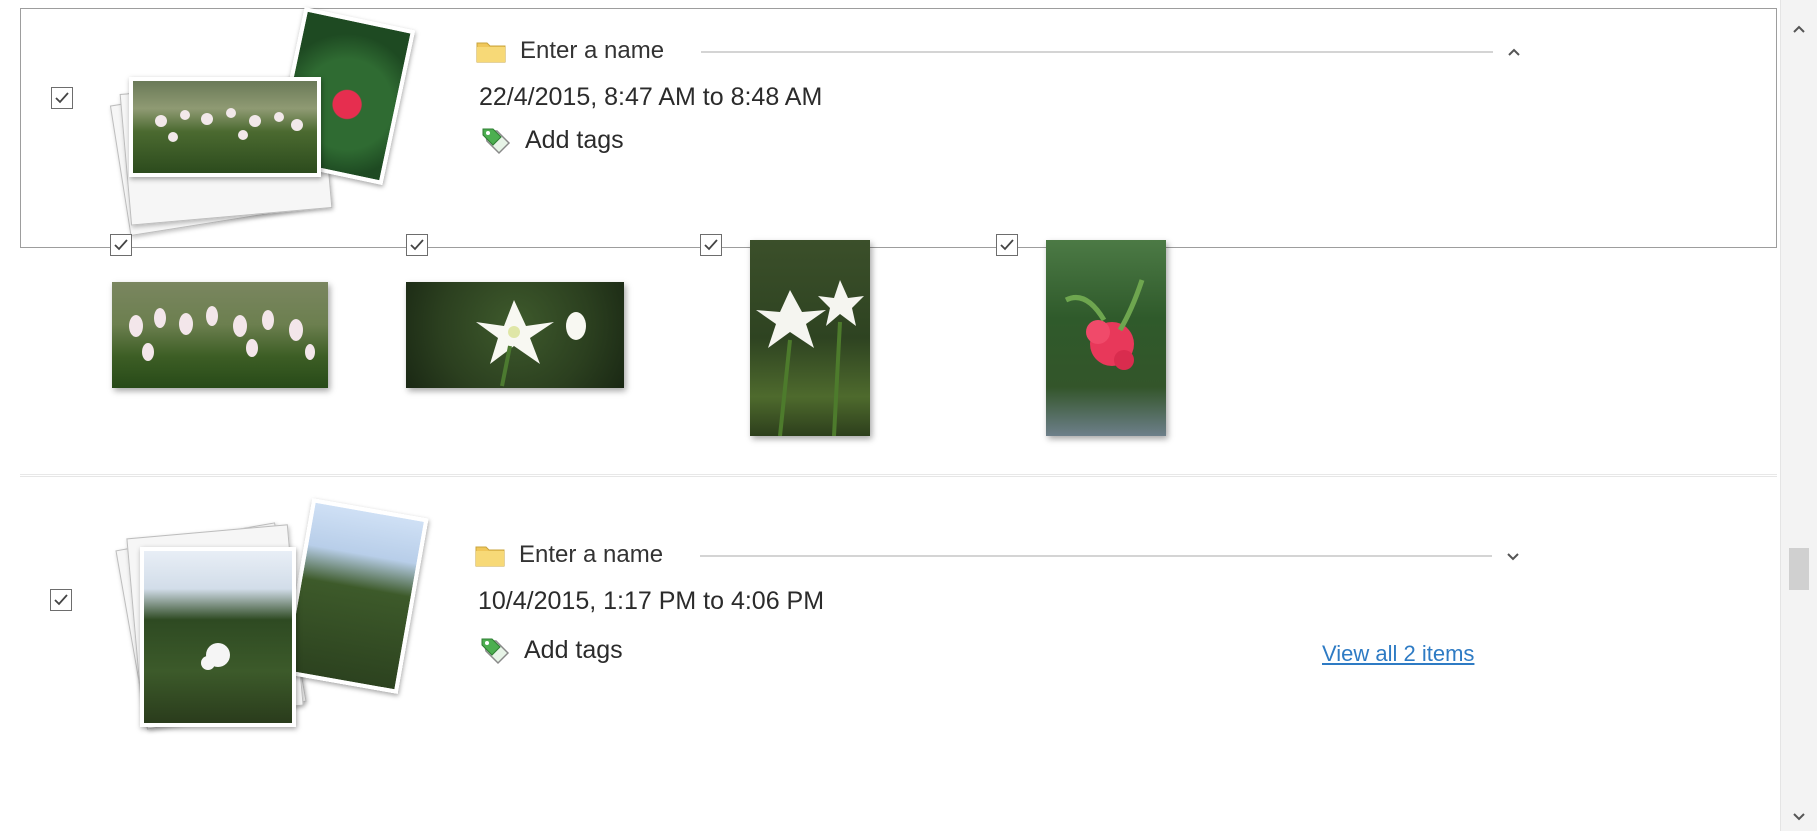 The height and width of the screenshot is (831, 1817). What do you see at coordinates (810, 338) in the screenshot?
I see `item-3-thumbnail` at bounding box center [810, 338].